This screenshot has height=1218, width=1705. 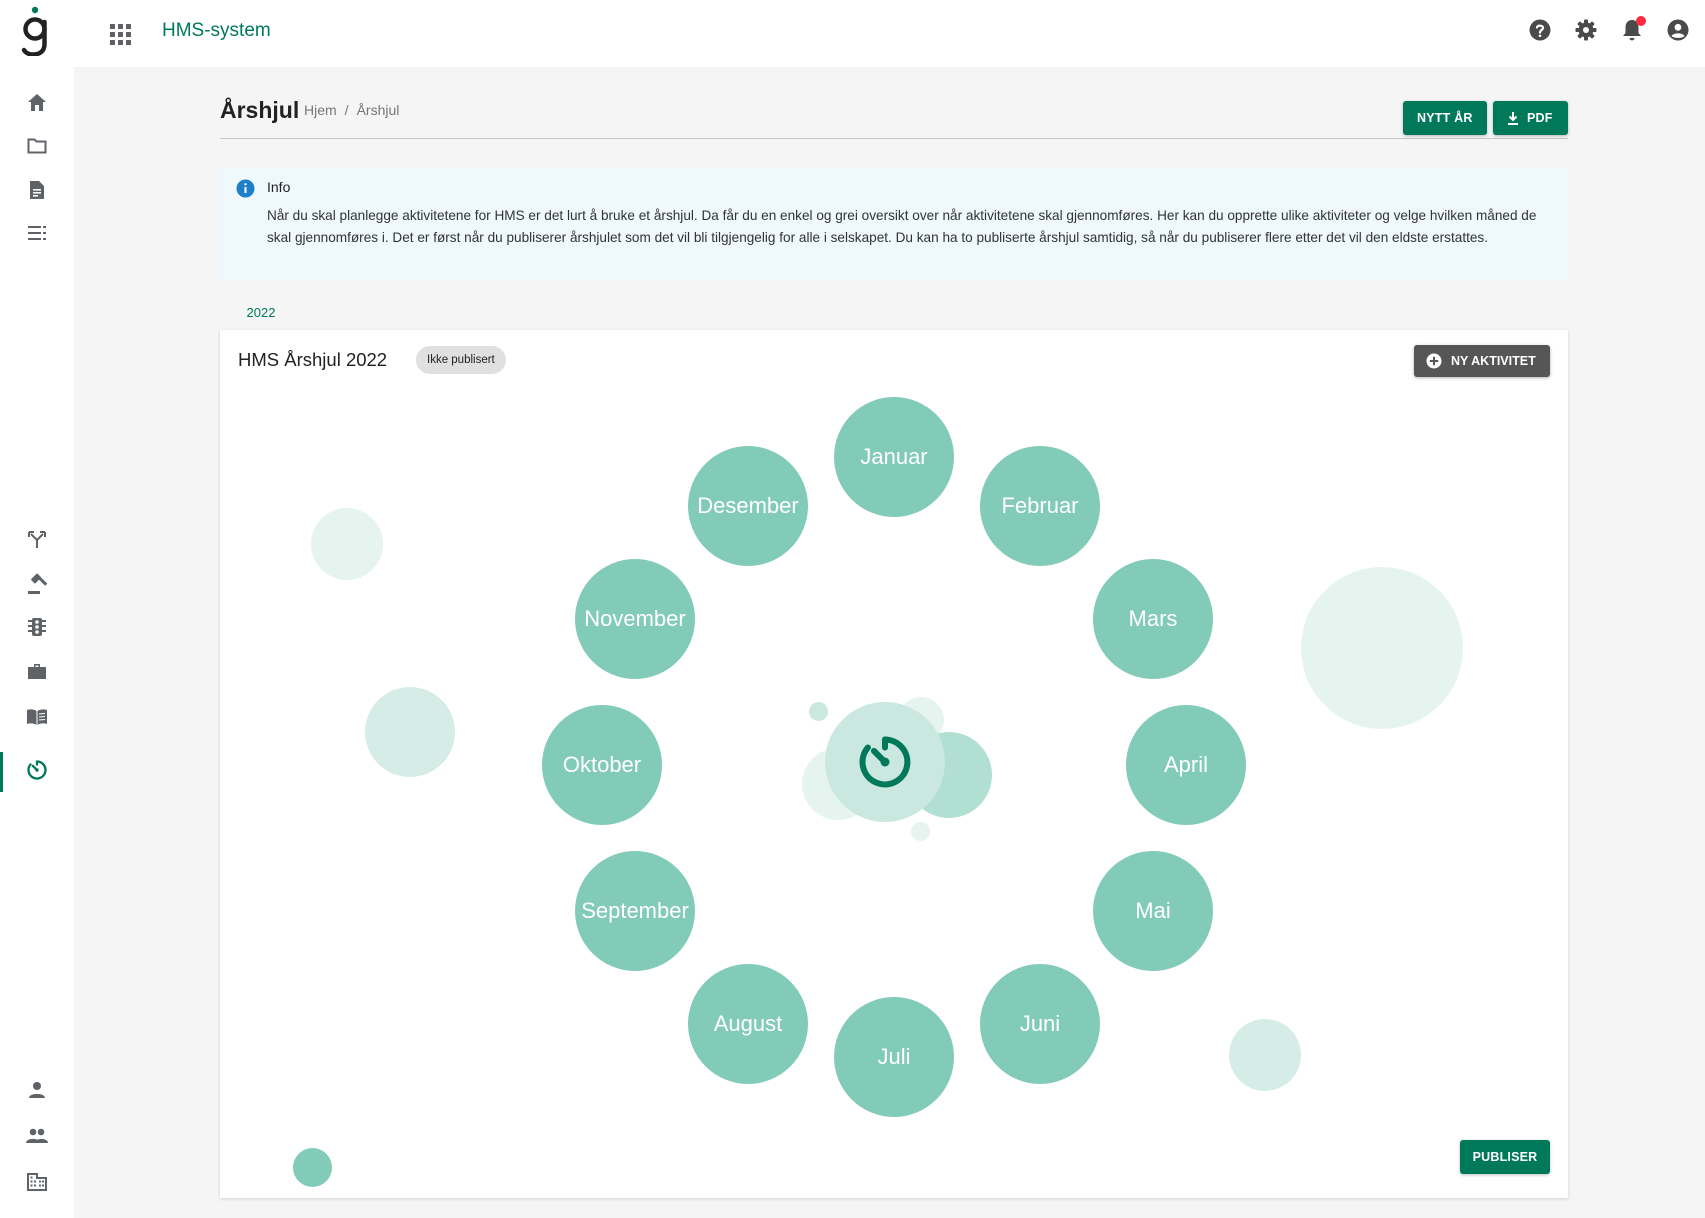 I want to click on new-year-label: NYTT ÅR, so click(x=1445, y=118).